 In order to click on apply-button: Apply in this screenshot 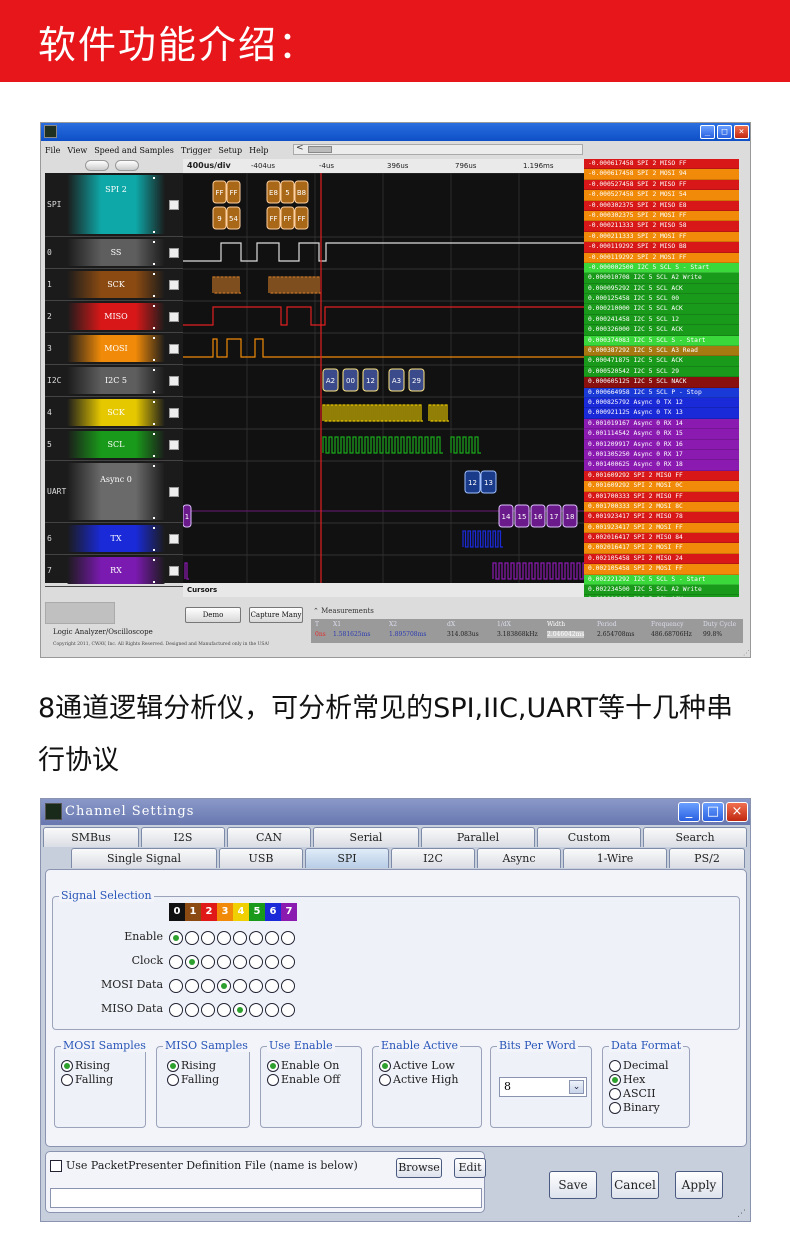, I will do `click(699, 1185)`.